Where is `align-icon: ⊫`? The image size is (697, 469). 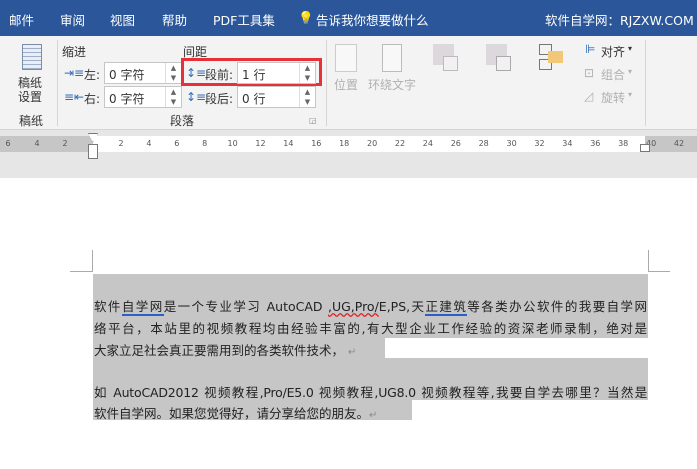 align-icon: ⊫ is located at coordinates (590, 49).